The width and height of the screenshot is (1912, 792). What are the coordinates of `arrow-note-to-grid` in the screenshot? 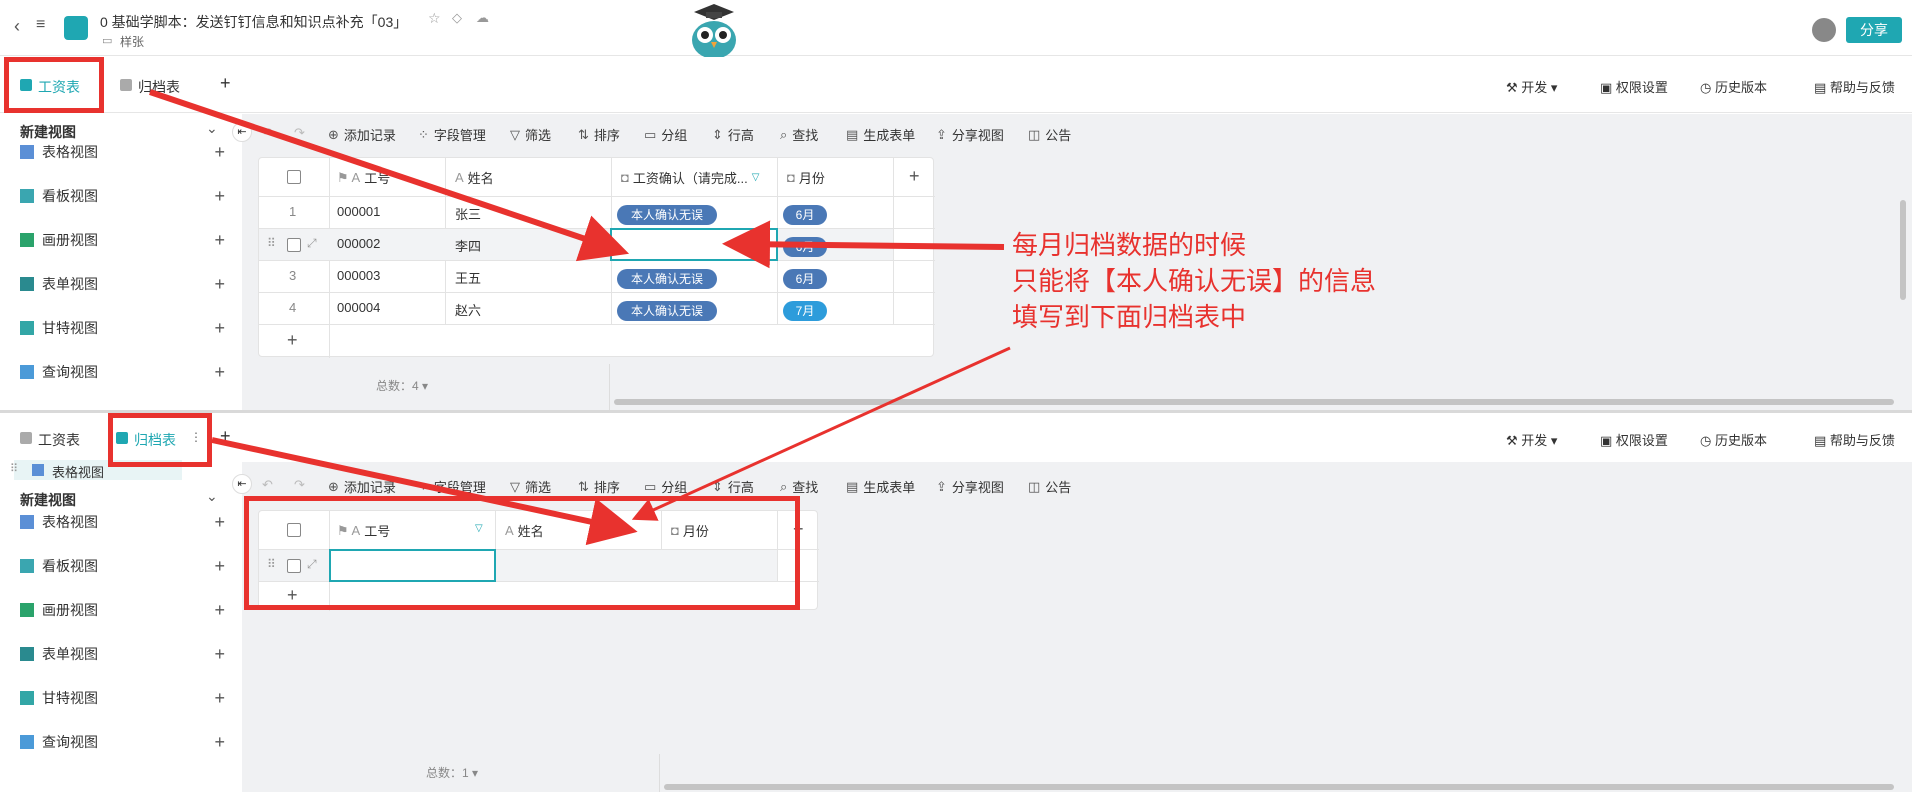 It's located at (821, 433).